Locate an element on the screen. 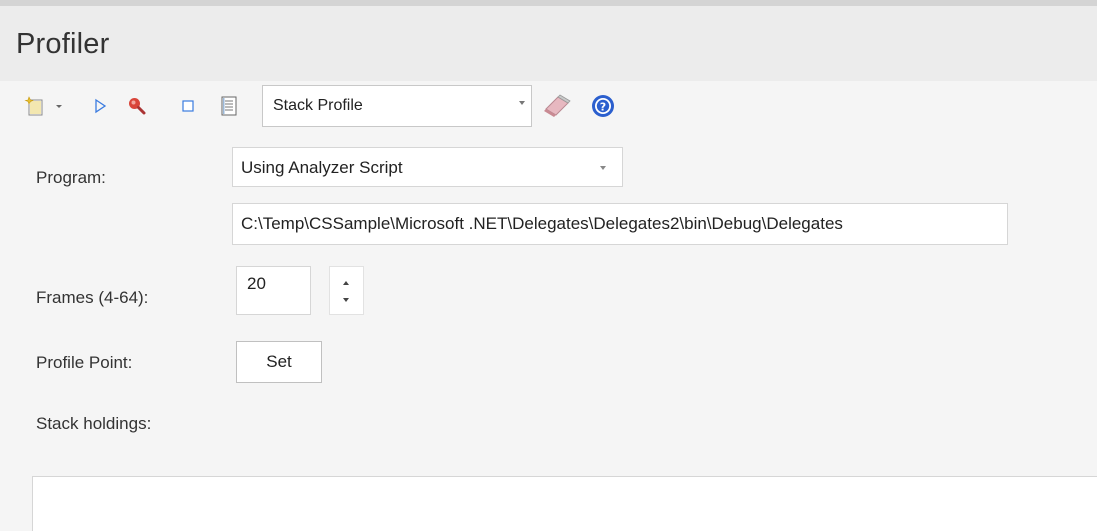  profile-point-label: Profile Point: is located at coordinates (84, 362).